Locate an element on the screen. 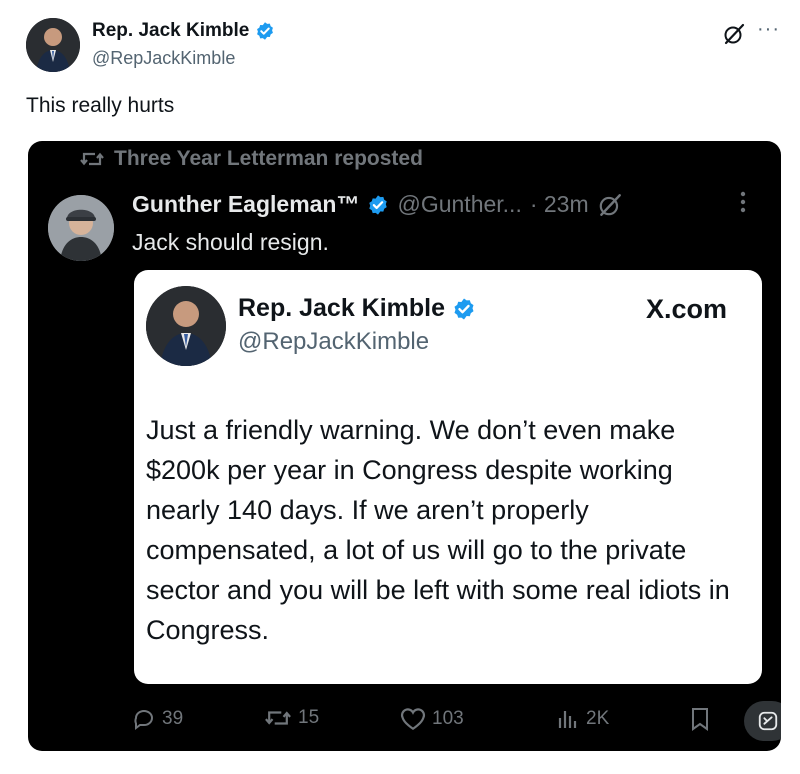  repost-label: Three Year Letterman reposted is located at coordinates (268, 158).